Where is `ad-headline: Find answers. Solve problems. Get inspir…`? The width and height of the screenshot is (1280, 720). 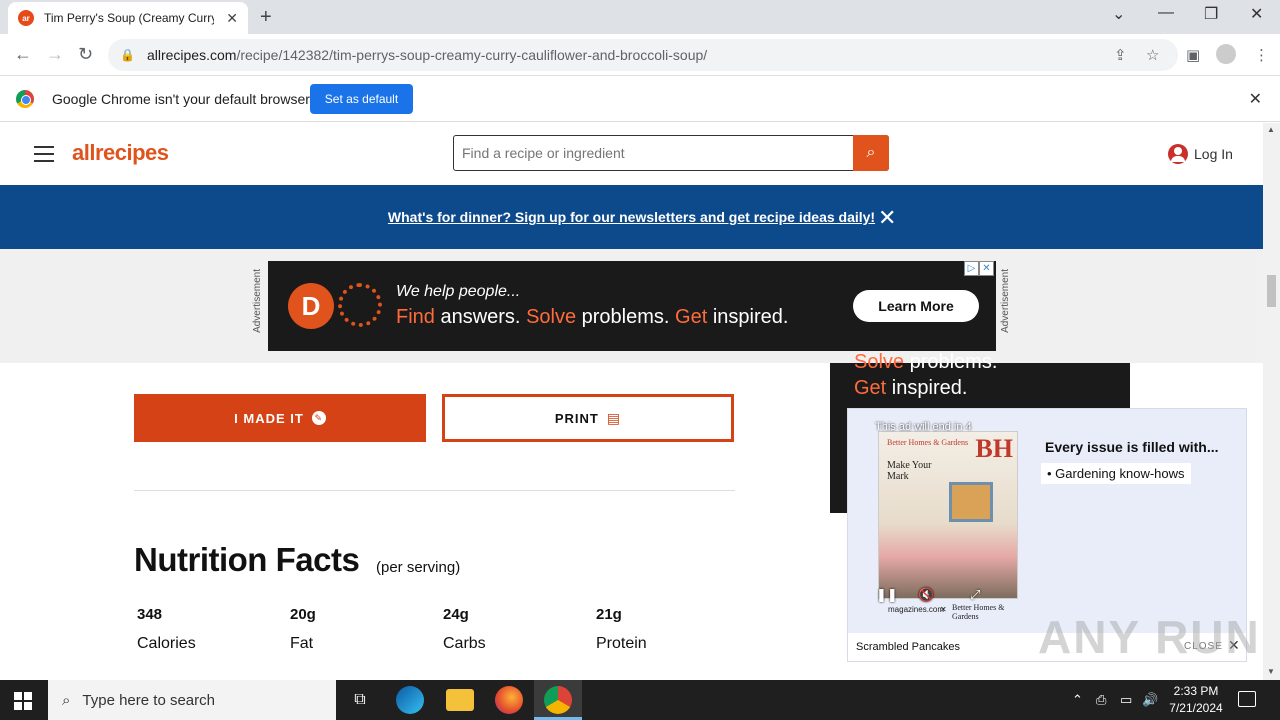
ad-headline: Find answers. Solve problems. Get inspir… is located at coordinates (592, 317).